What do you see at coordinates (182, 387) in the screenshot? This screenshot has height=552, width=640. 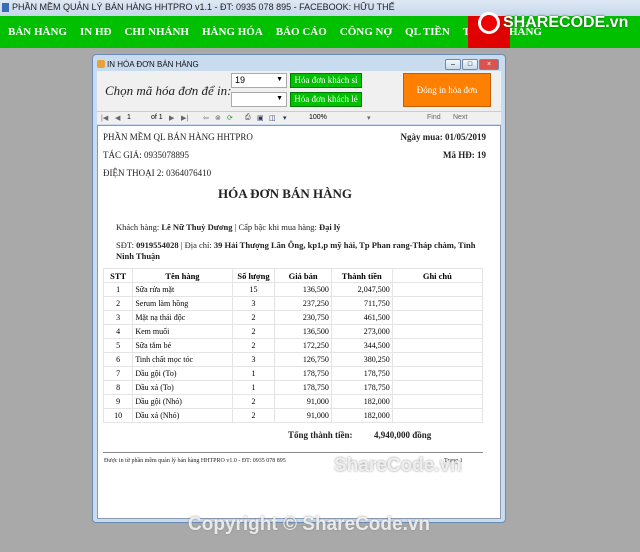 I see `table-cell: Dầu xả (To)` at bounding box center [182, 387].